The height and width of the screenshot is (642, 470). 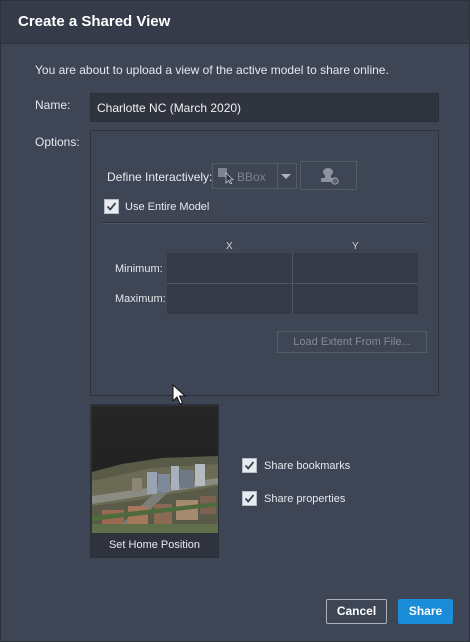 What do you see at coordinates (229, 268) in the screenshot?
I see `min-x-cell` at bounding box center [229, 268].